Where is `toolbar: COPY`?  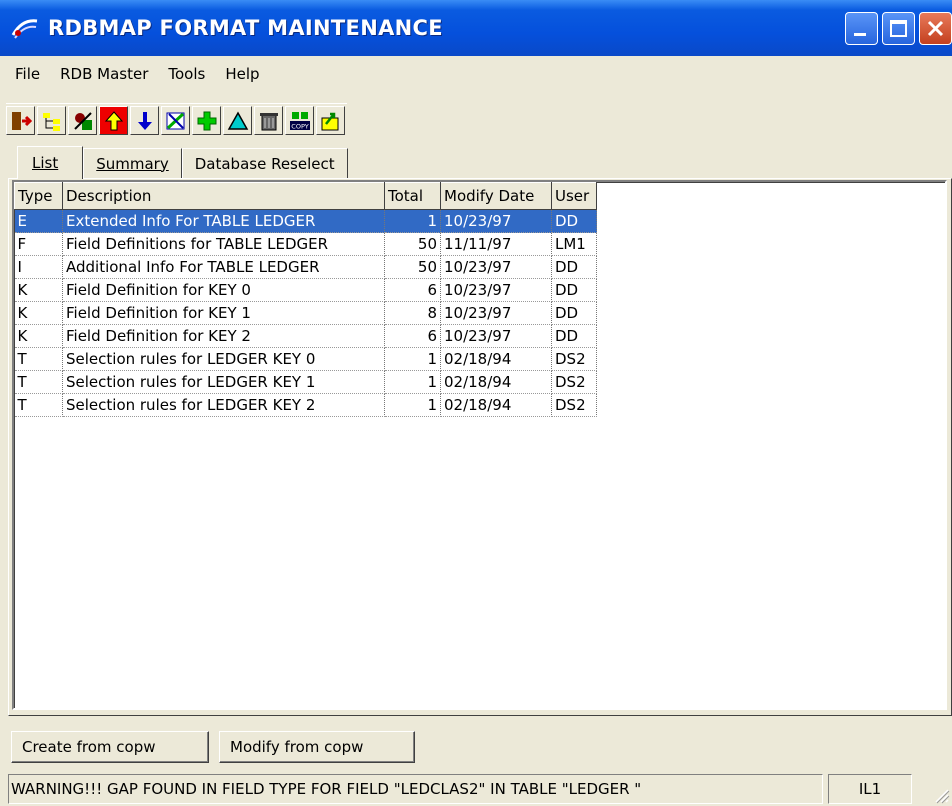
toolbar: COPY is located at coordinates (176, 120).